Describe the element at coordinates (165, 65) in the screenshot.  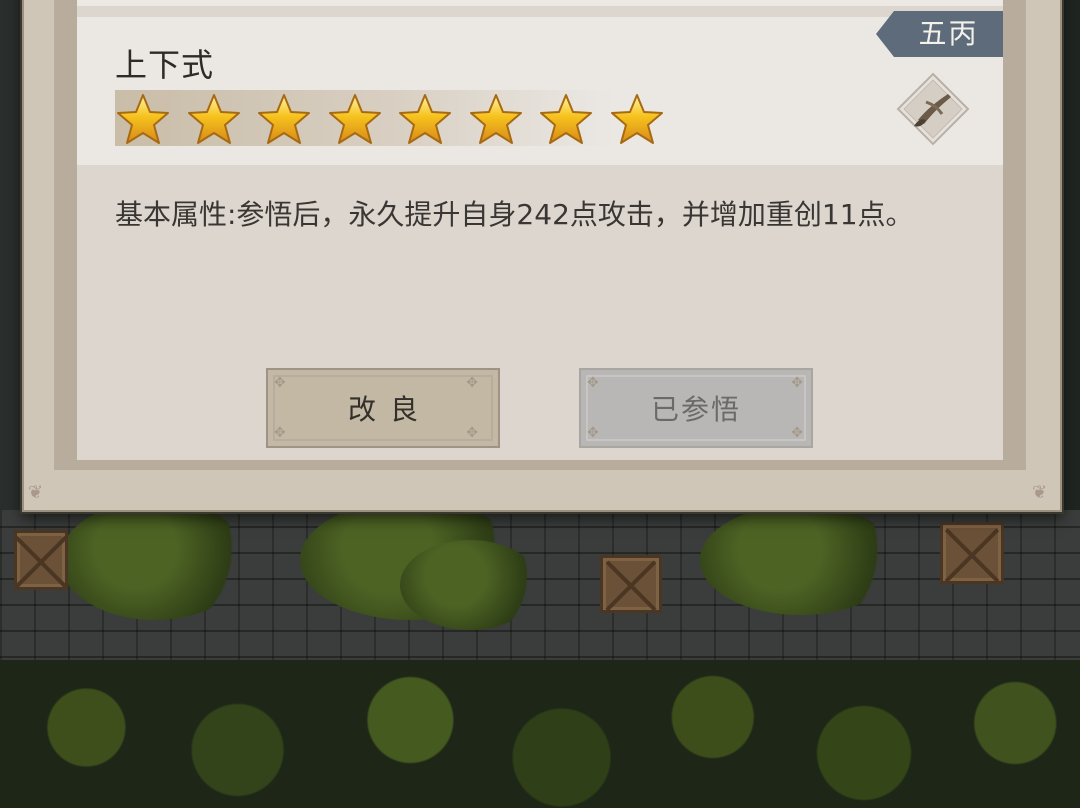
I see `skill-title: 上下式` at that location.